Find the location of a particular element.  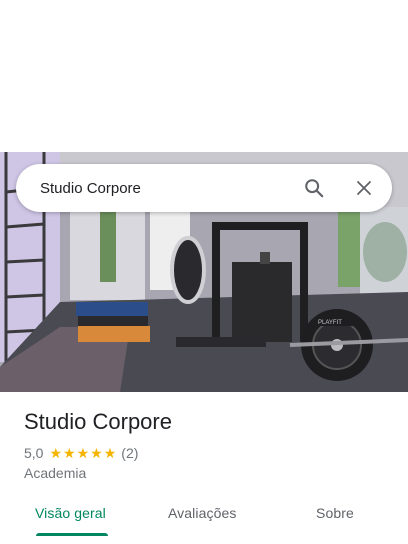

place-title: Studio Corpore is located at coordinates (98, 421).